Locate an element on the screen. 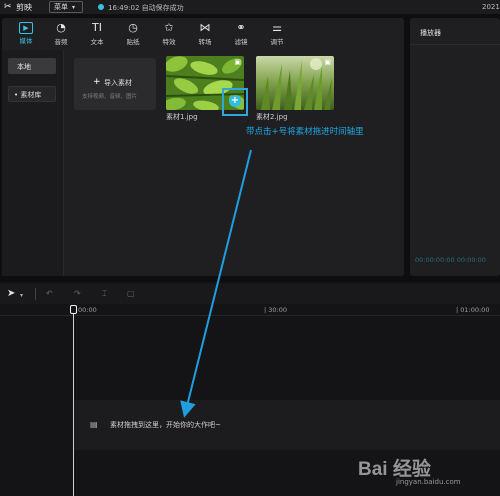 The height and width of the screenshot is (496, 500). watermark-url: jingyan.baidu.com is located at coordinates (428, 482).